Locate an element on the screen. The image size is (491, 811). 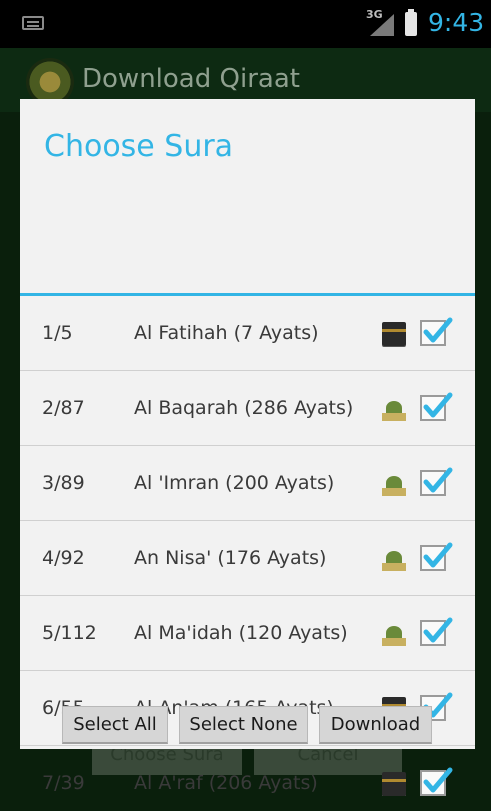
sura-number: 1/5 is located at coordinates (57, 333).